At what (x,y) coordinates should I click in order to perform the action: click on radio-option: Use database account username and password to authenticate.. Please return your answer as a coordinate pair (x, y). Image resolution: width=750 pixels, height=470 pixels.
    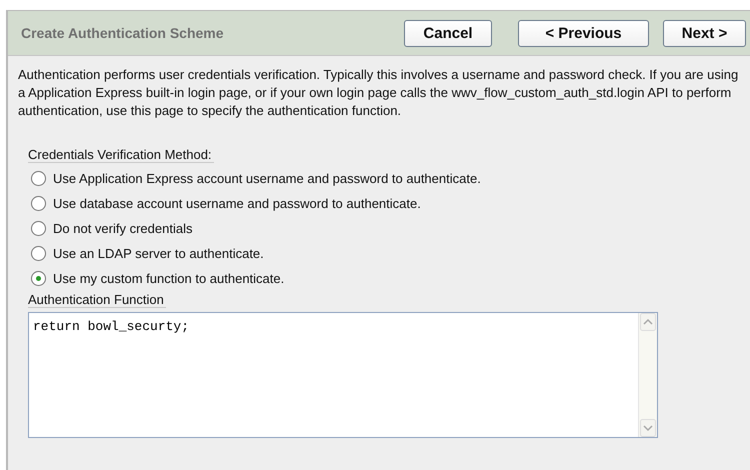
    Looking at the image, I should click on (226, 203).